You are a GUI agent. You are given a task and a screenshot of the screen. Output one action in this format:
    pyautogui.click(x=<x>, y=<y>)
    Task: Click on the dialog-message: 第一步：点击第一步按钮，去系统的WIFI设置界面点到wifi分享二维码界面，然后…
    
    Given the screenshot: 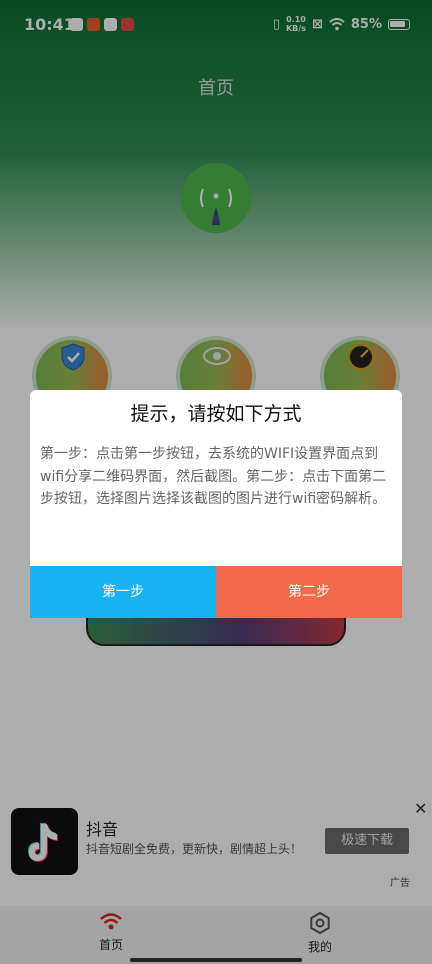 What is the action you would take?
    pyautogui.click(x=213, y=476)
    